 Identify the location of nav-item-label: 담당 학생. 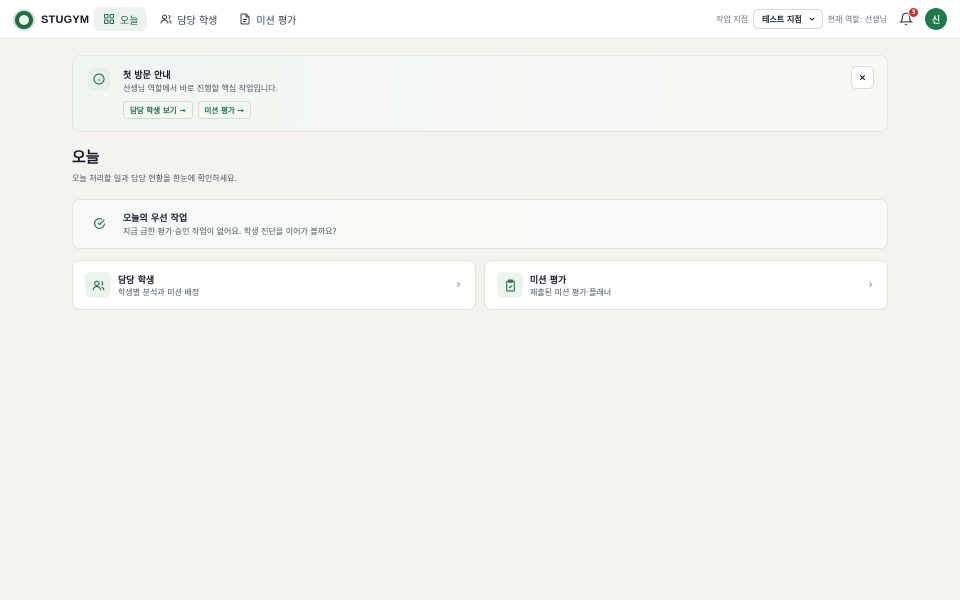
(197, 21).